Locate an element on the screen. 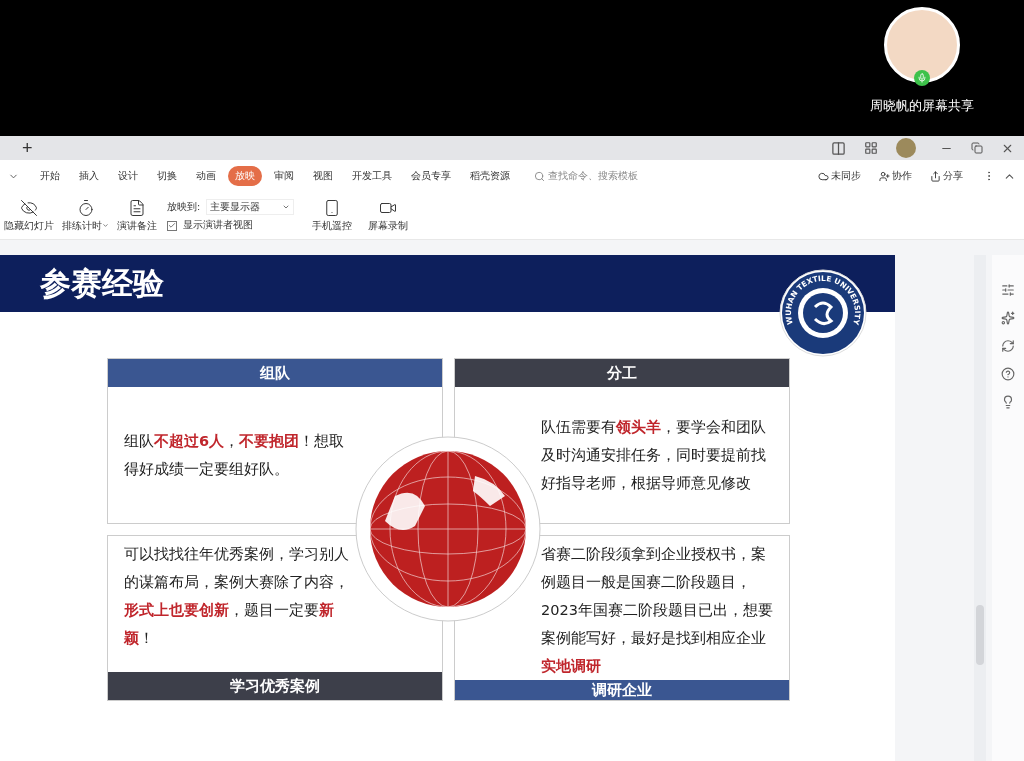  checkbox is located at coordinates (172, 225).